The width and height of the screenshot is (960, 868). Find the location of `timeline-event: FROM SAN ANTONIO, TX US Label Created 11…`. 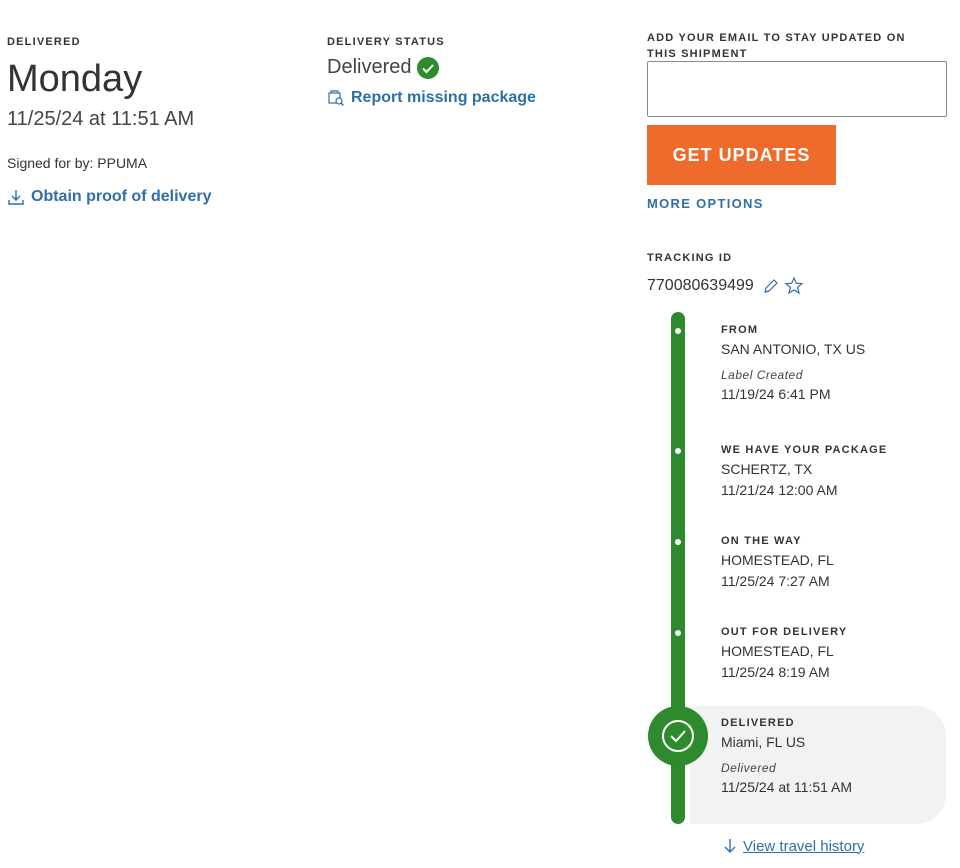

timeline-event: FROM SAN ANTONIO, TX US Label Created 11… is located at coordinates (793, 364).